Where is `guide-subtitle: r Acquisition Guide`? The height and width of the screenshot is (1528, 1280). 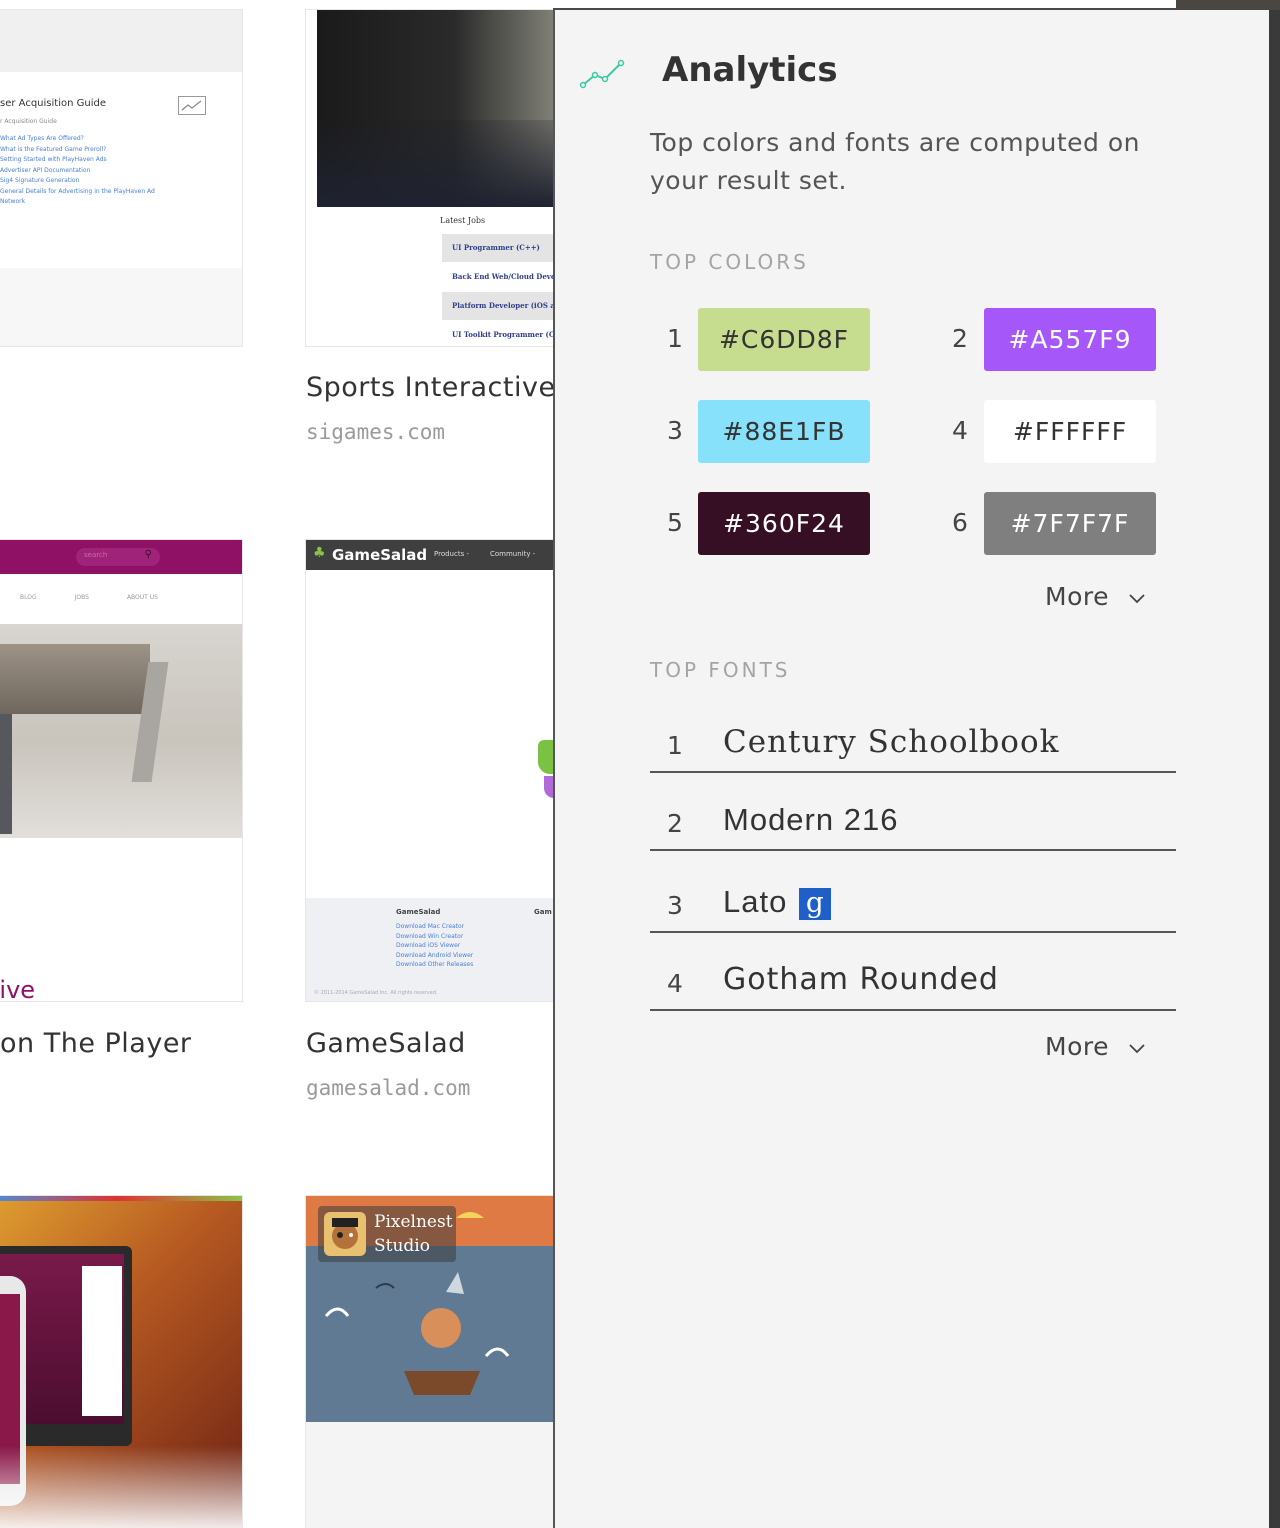 guide-subtitle: r Acquisition Guide is located at coordinates (28, 121).